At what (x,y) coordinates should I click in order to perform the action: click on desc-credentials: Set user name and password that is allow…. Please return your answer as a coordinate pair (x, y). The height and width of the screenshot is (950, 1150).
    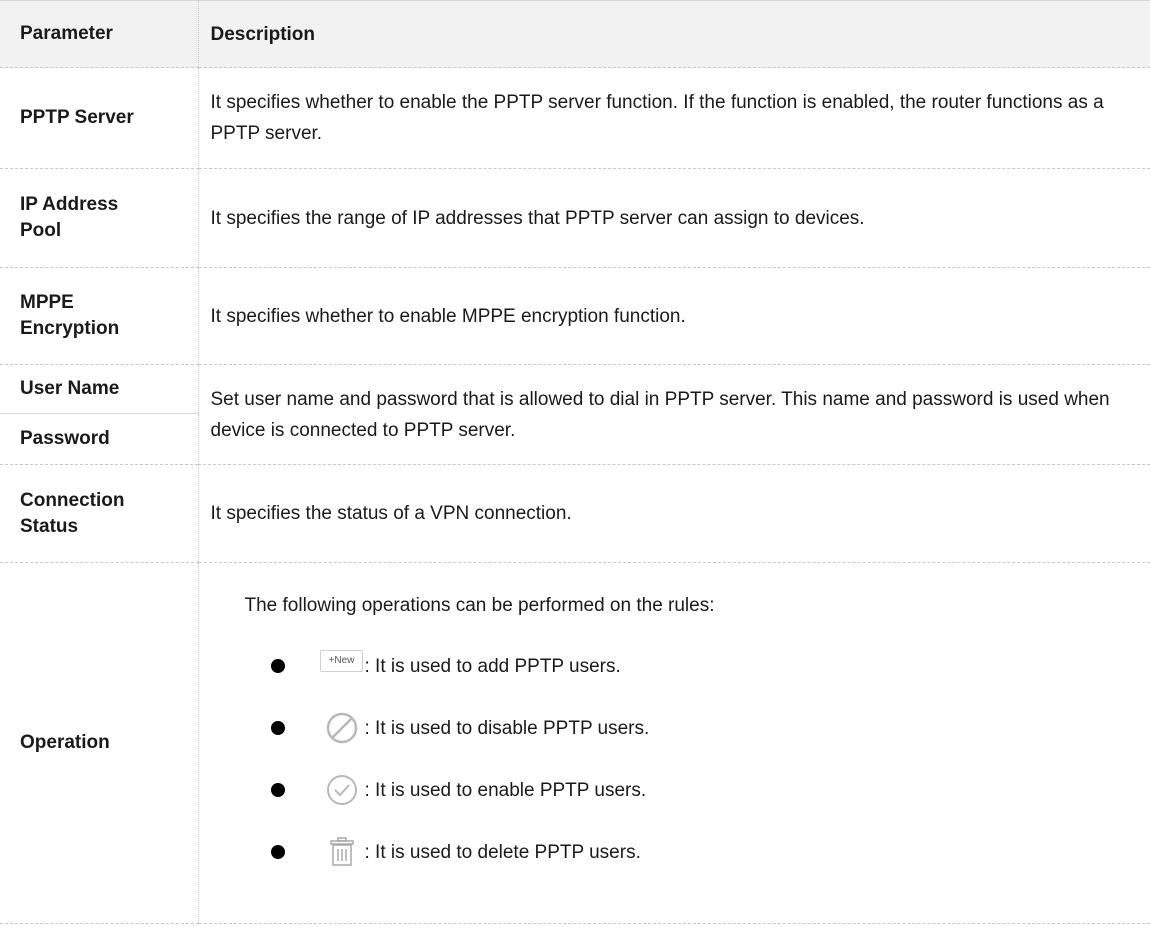
    Looking at the image, I should click on (674, 414).